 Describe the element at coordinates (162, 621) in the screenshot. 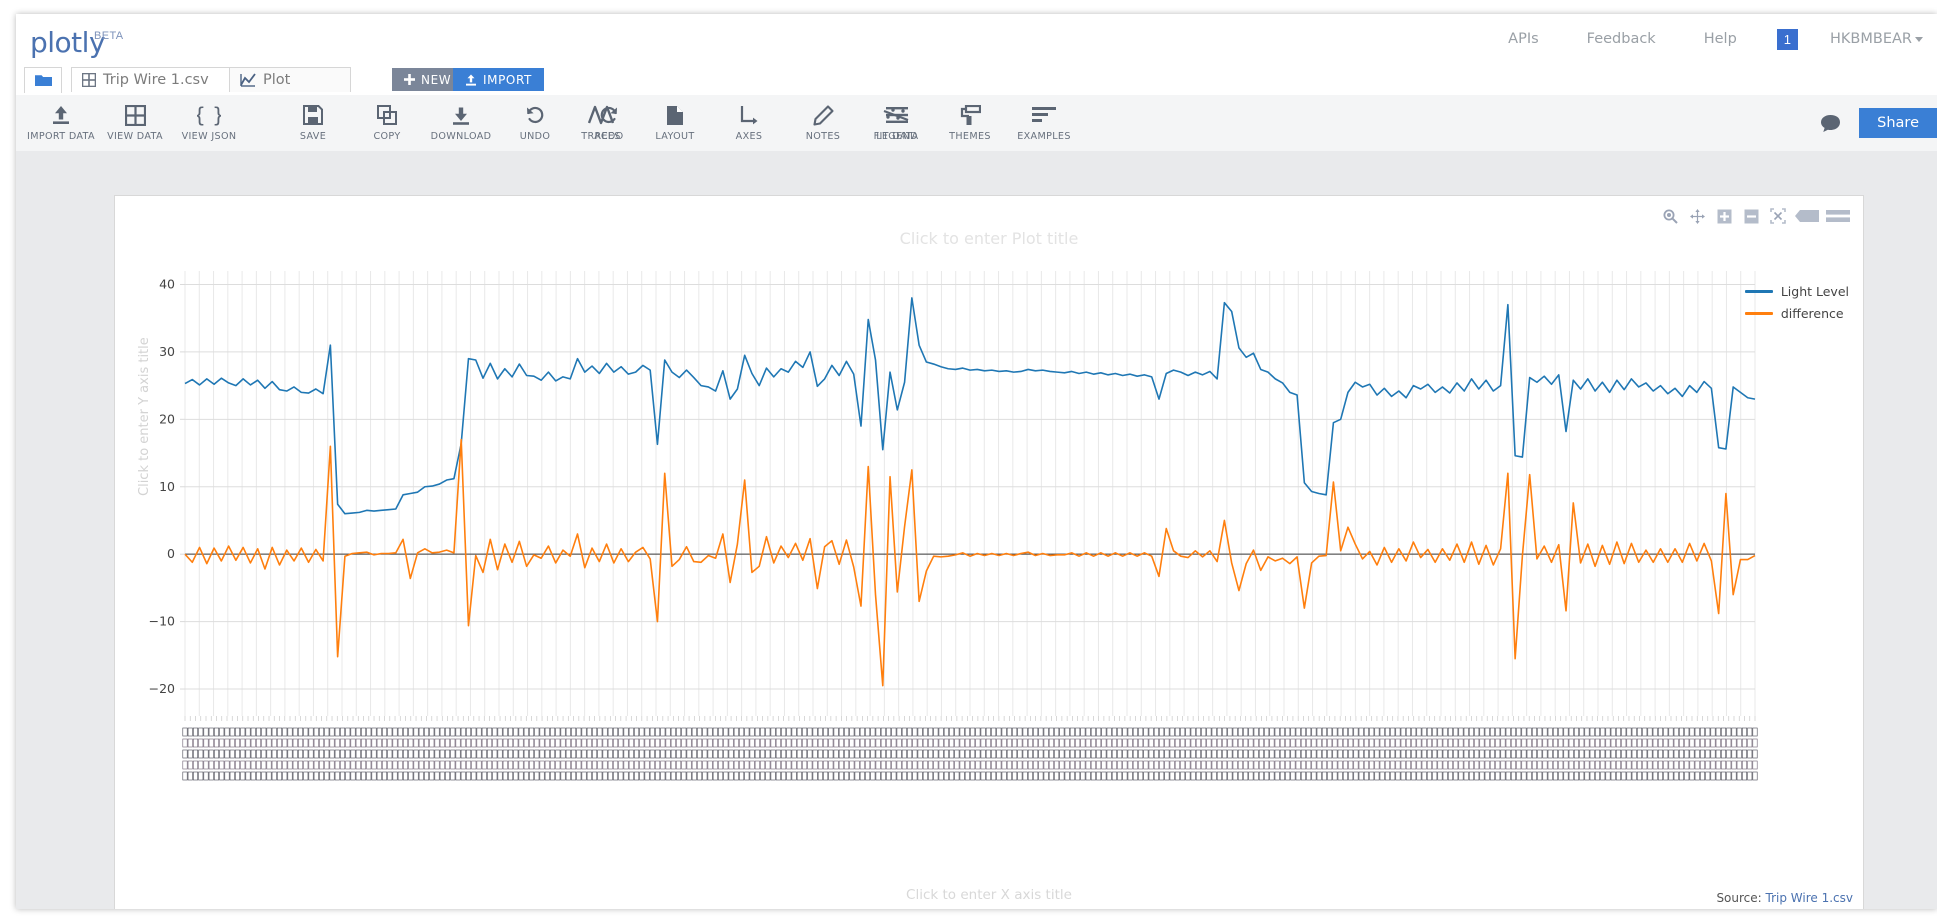

I see `y-tick-label: −10` at that location.